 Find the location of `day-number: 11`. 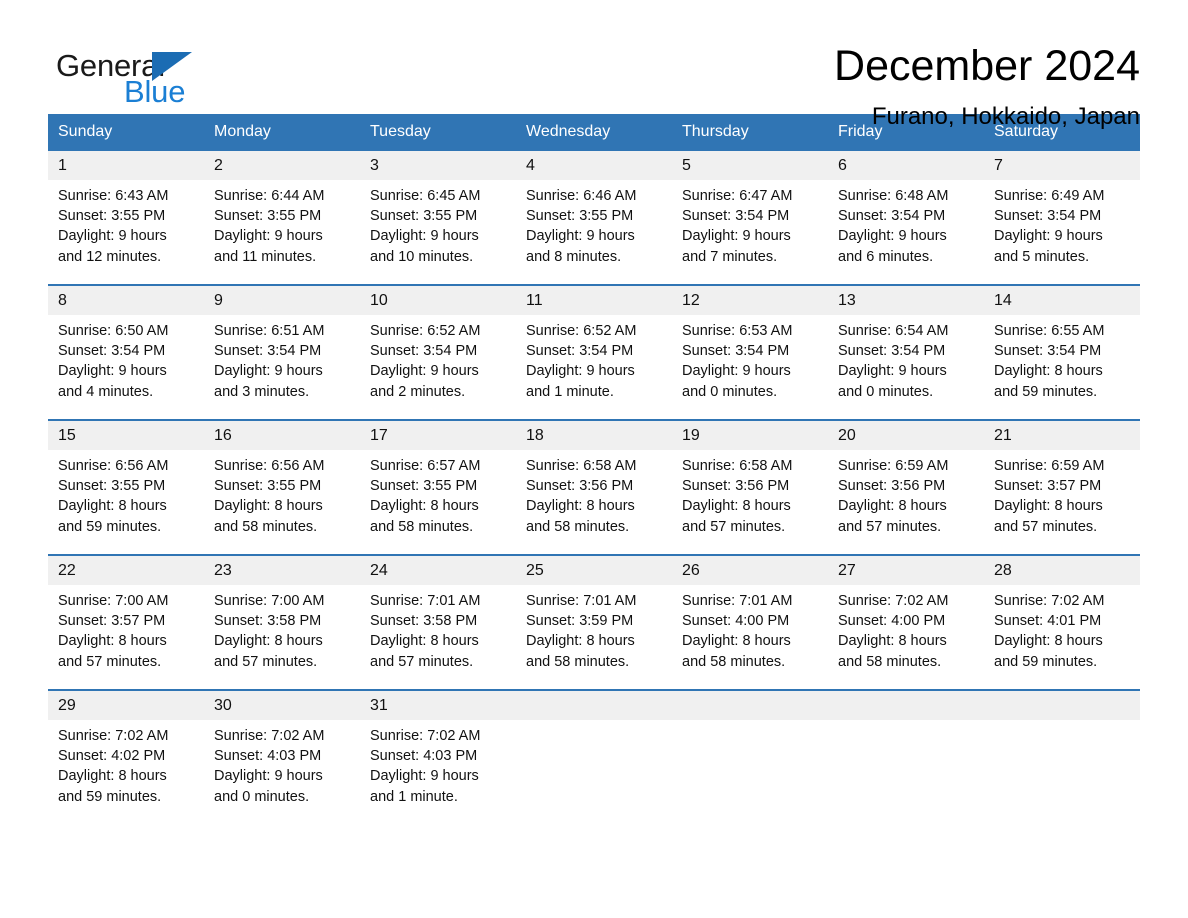

day-number: 11 is located at coordinates (594, 300).